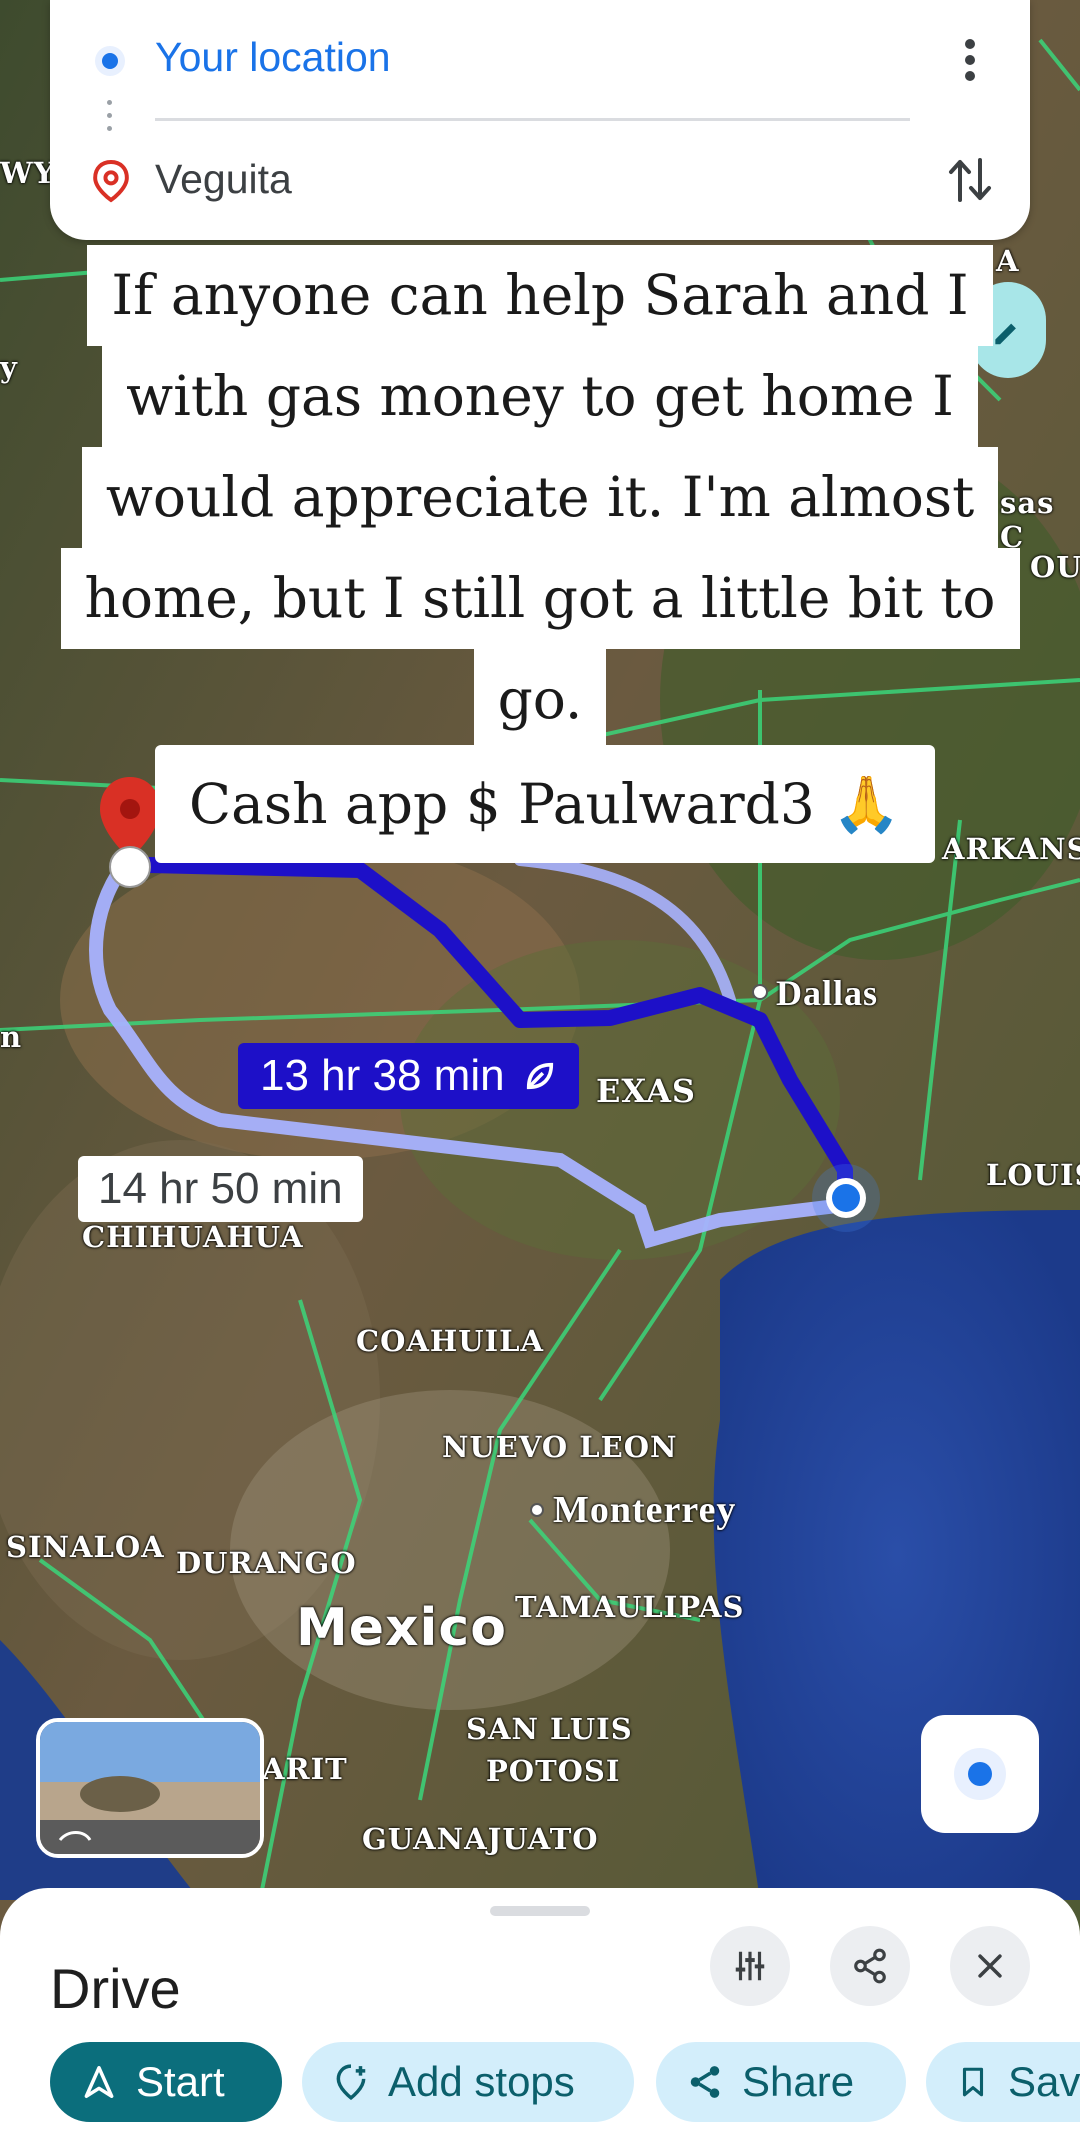  I want to click on directions-bottom-sheet: Drive Start Add stops Share Sav, so click(540, 2020).